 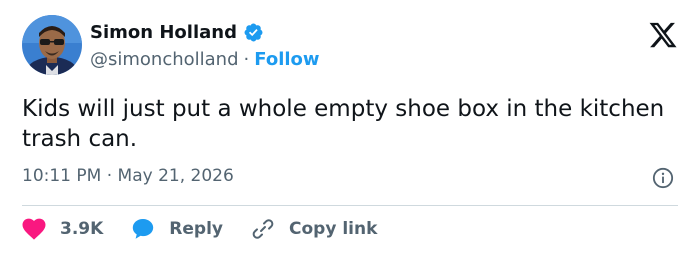 I want to click on copy-link-button: Copy link, so click(x=314, y=229).